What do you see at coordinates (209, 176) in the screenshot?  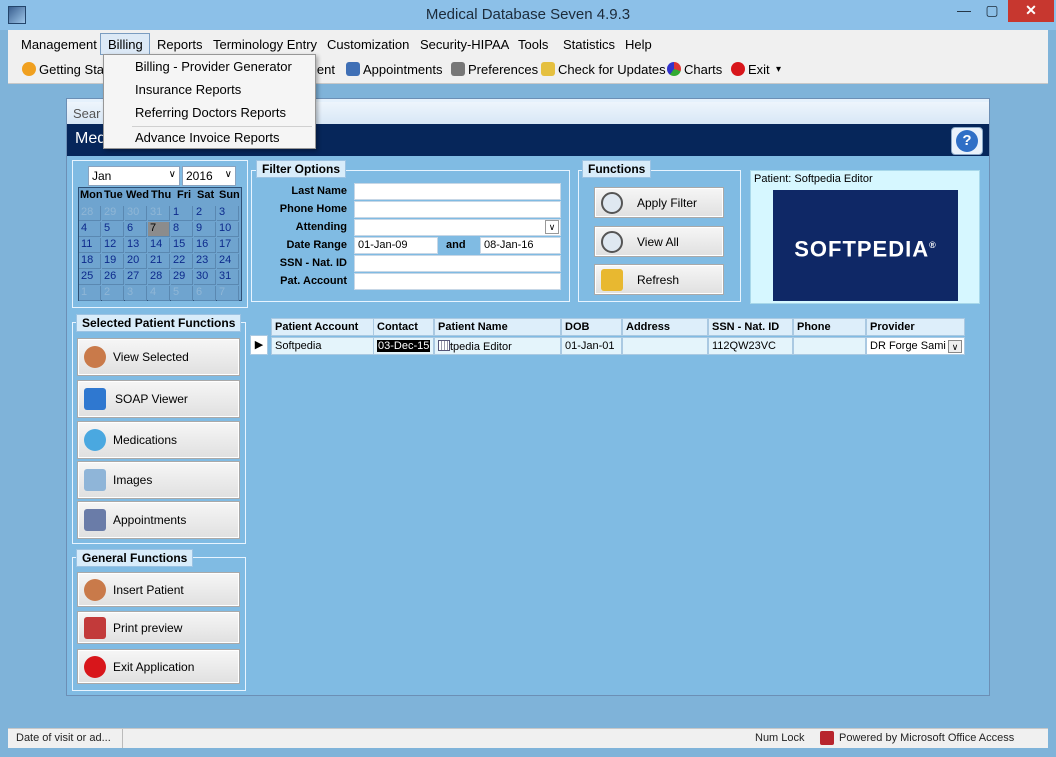 I see `year-select: 2016 ∨` at bounding box center [209, 176].